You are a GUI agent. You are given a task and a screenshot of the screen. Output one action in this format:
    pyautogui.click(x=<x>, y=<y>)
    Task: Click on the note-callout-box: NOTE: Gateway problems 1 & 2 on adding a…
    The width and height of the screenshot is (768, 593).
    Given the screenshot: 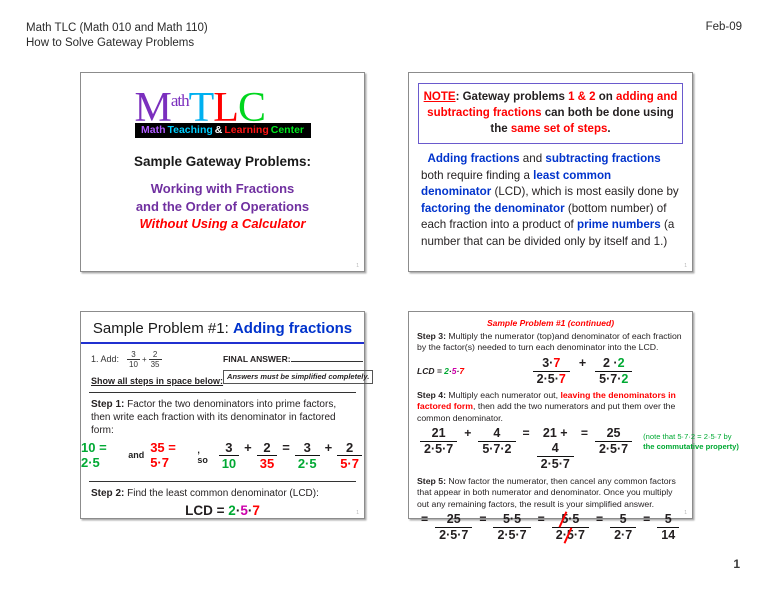 What is the action you would take?
    pyautogui.click(x=550, y=113)
    